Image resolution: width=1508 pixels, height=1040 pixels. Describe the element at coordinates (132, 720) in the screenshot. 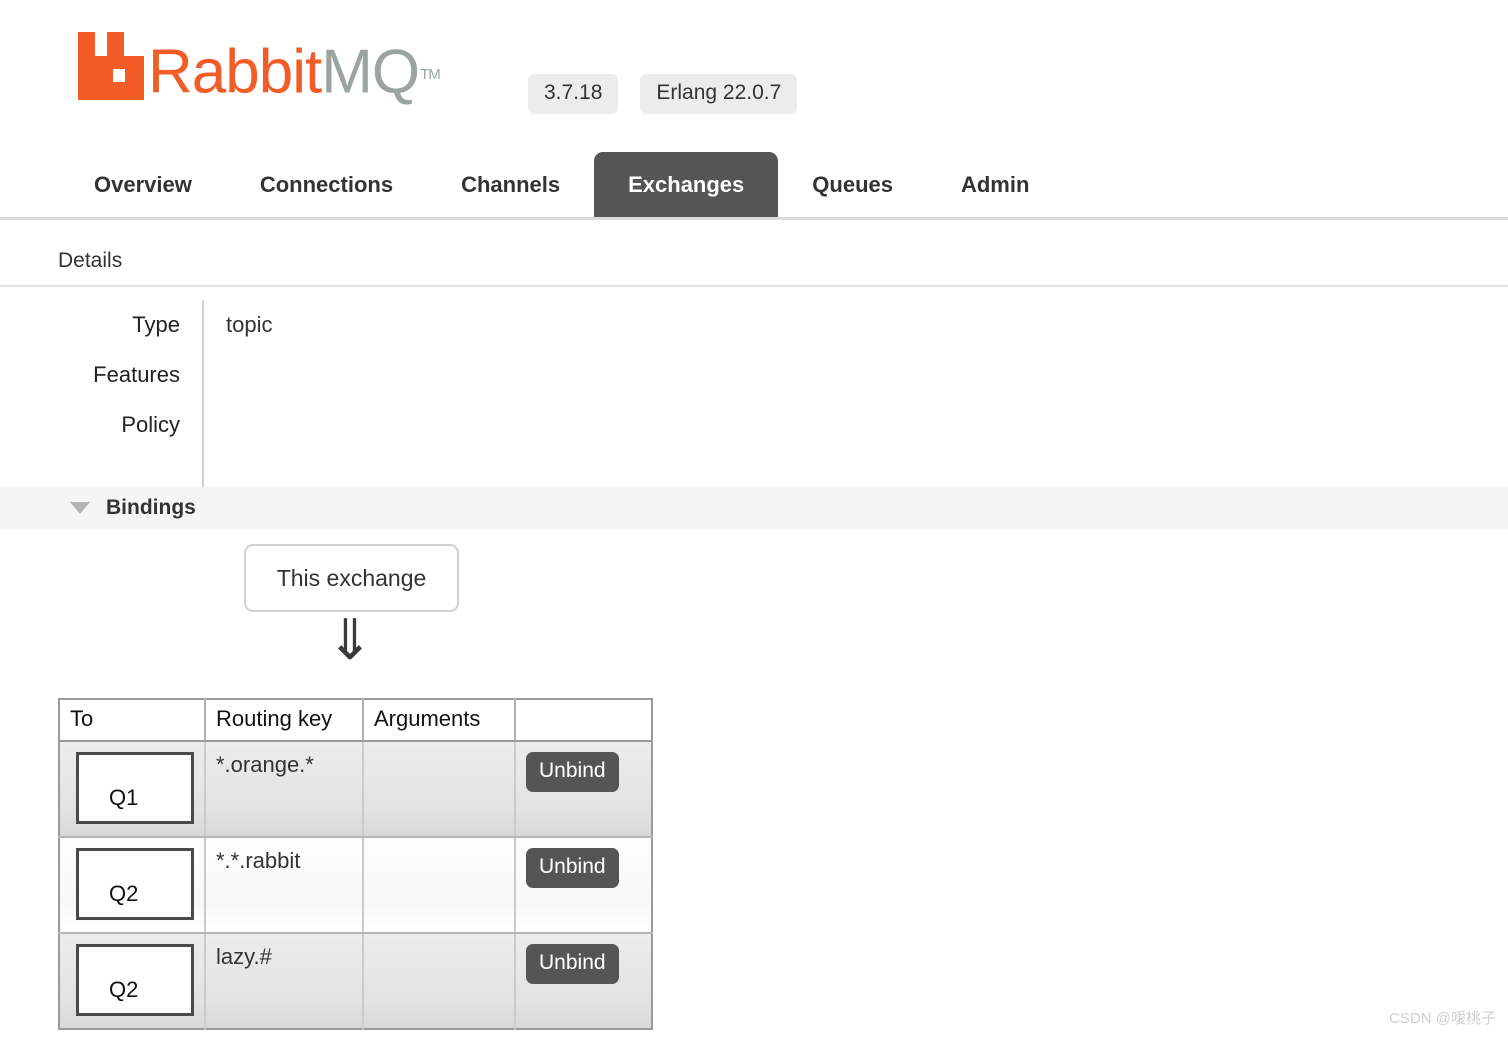

I see `column-header-to: To` at that location.